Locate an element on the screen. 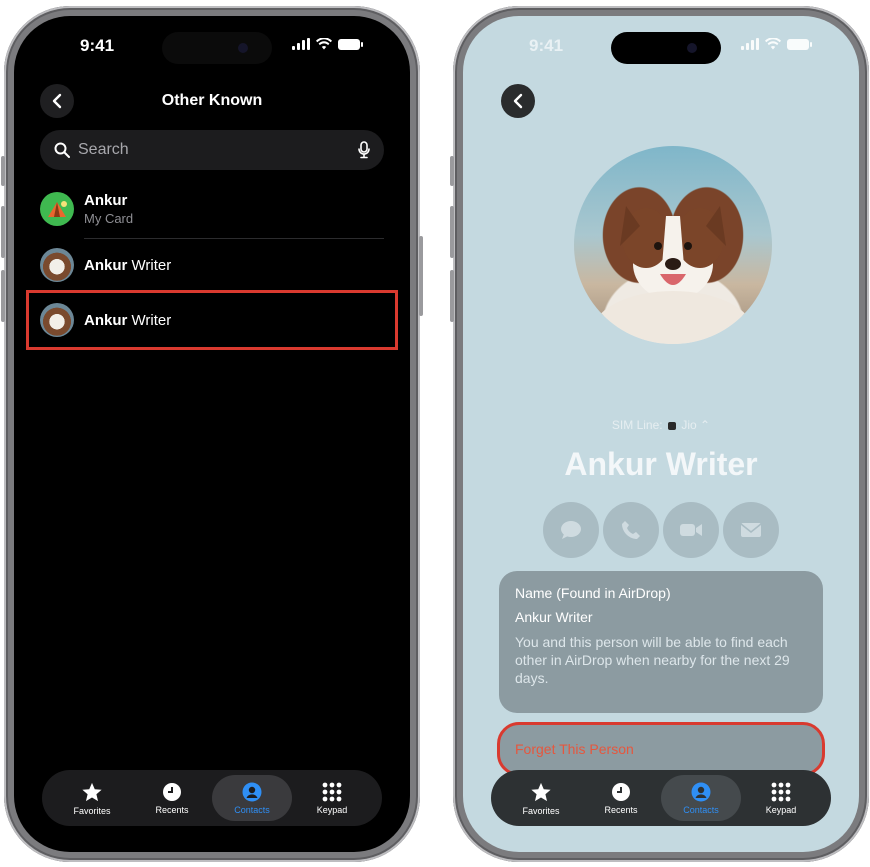  message-icon is located at coordinates (571, 530).